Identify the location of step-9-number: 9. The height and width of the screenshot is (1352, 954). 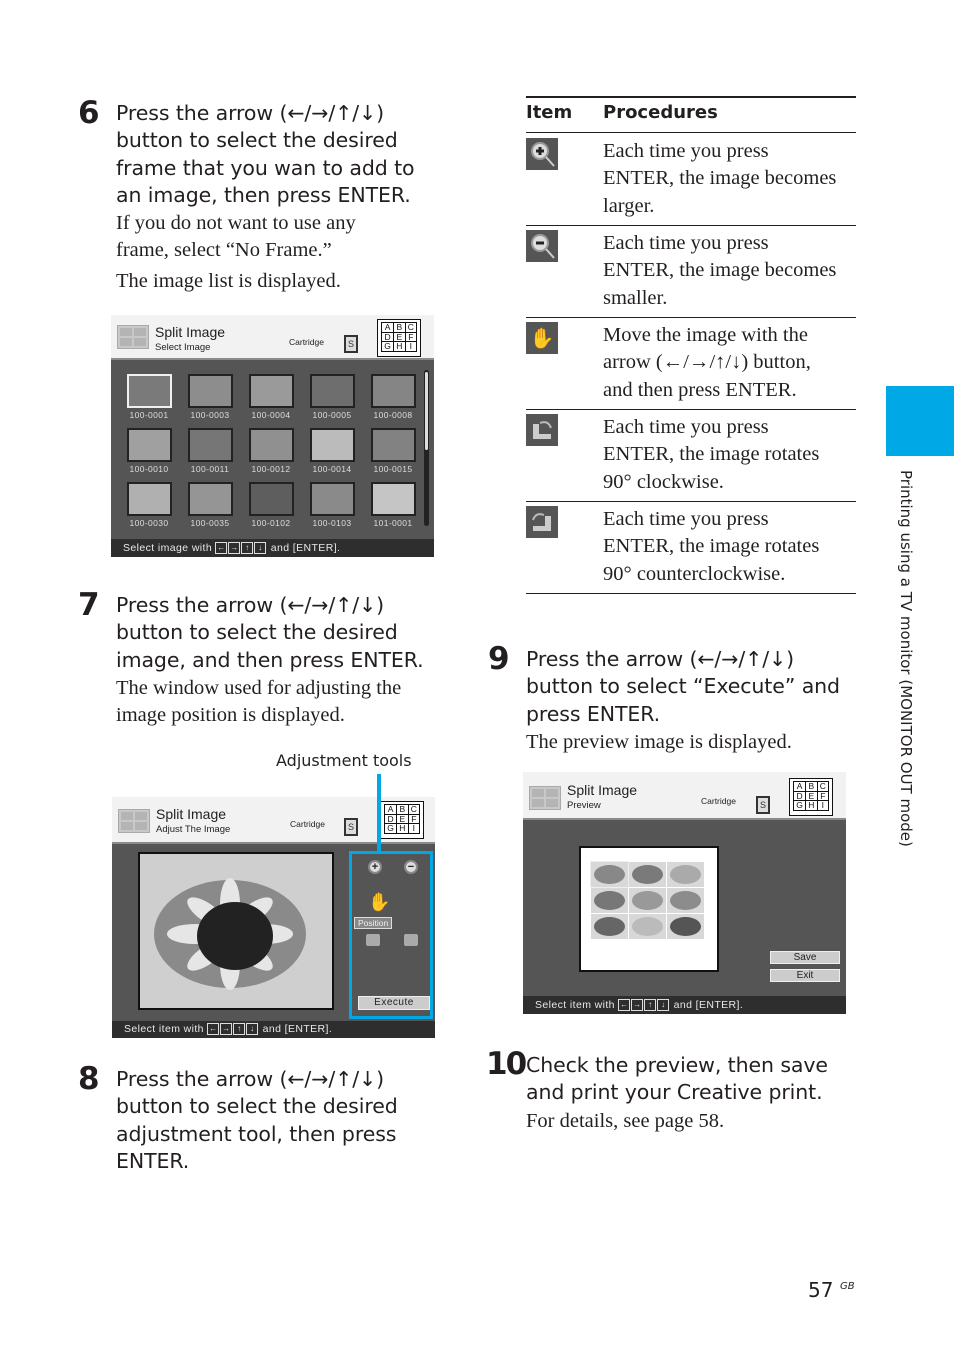
(499, 659).